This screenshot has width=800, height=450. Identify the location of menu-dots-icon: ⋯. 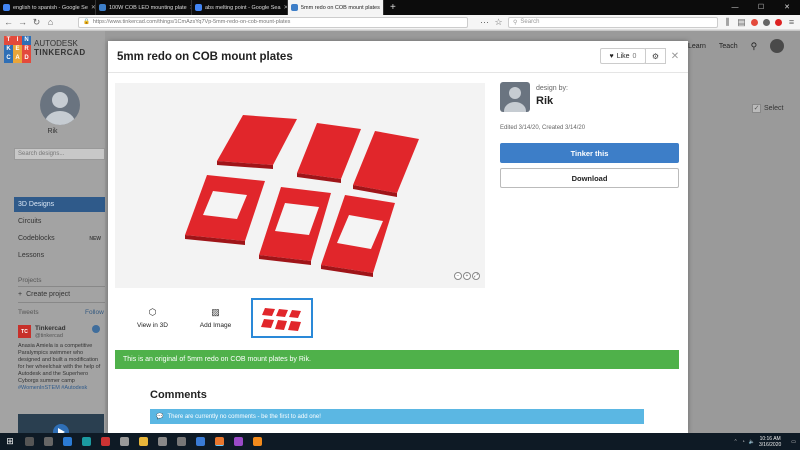
(484, 22).